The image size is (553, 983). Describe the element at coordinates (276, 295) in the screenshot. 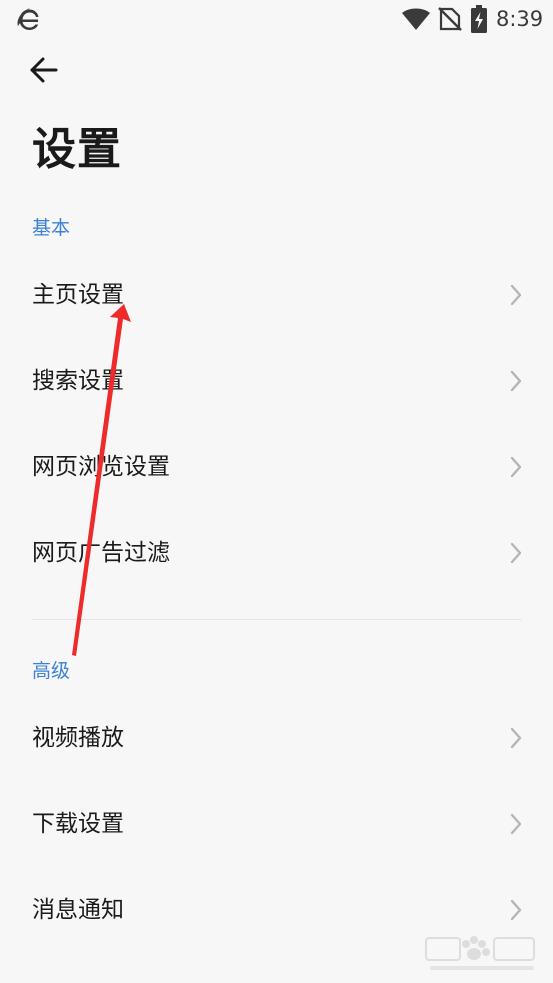

I see `list-item-homepage-settings: 主页设置` at that location.